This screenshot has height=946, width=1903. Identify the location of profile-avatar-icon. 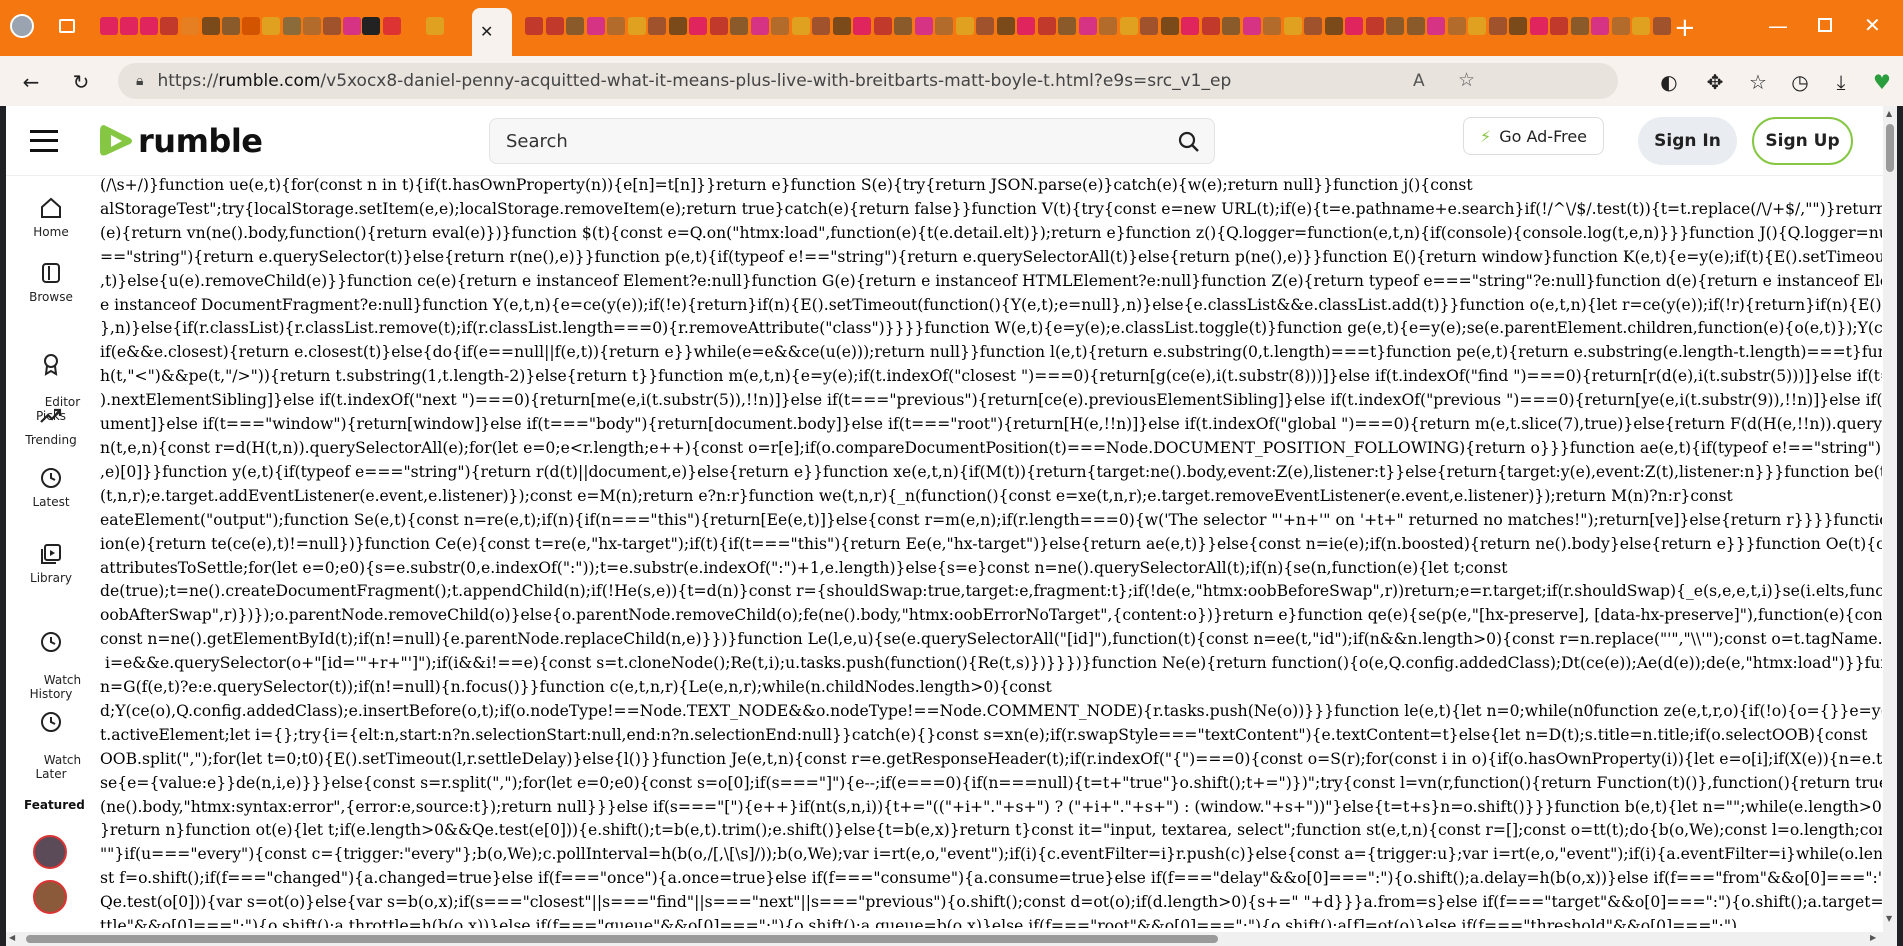
(22, 26).